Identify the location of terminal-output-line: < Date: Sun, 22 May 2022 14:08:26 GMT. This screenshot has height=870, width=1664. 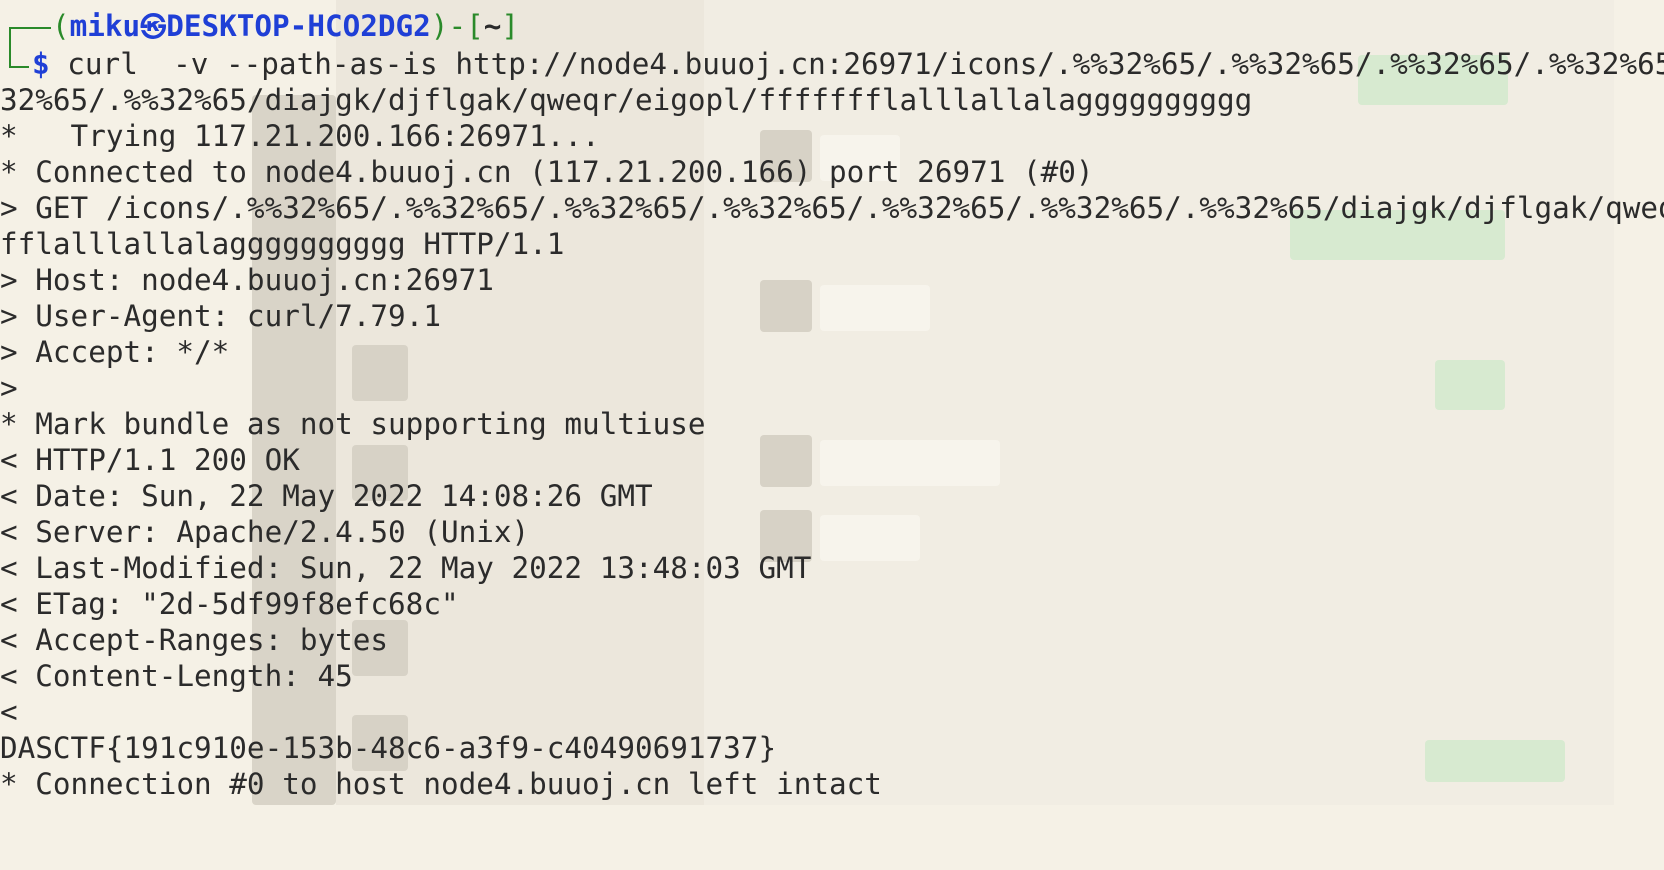
(326, 496).